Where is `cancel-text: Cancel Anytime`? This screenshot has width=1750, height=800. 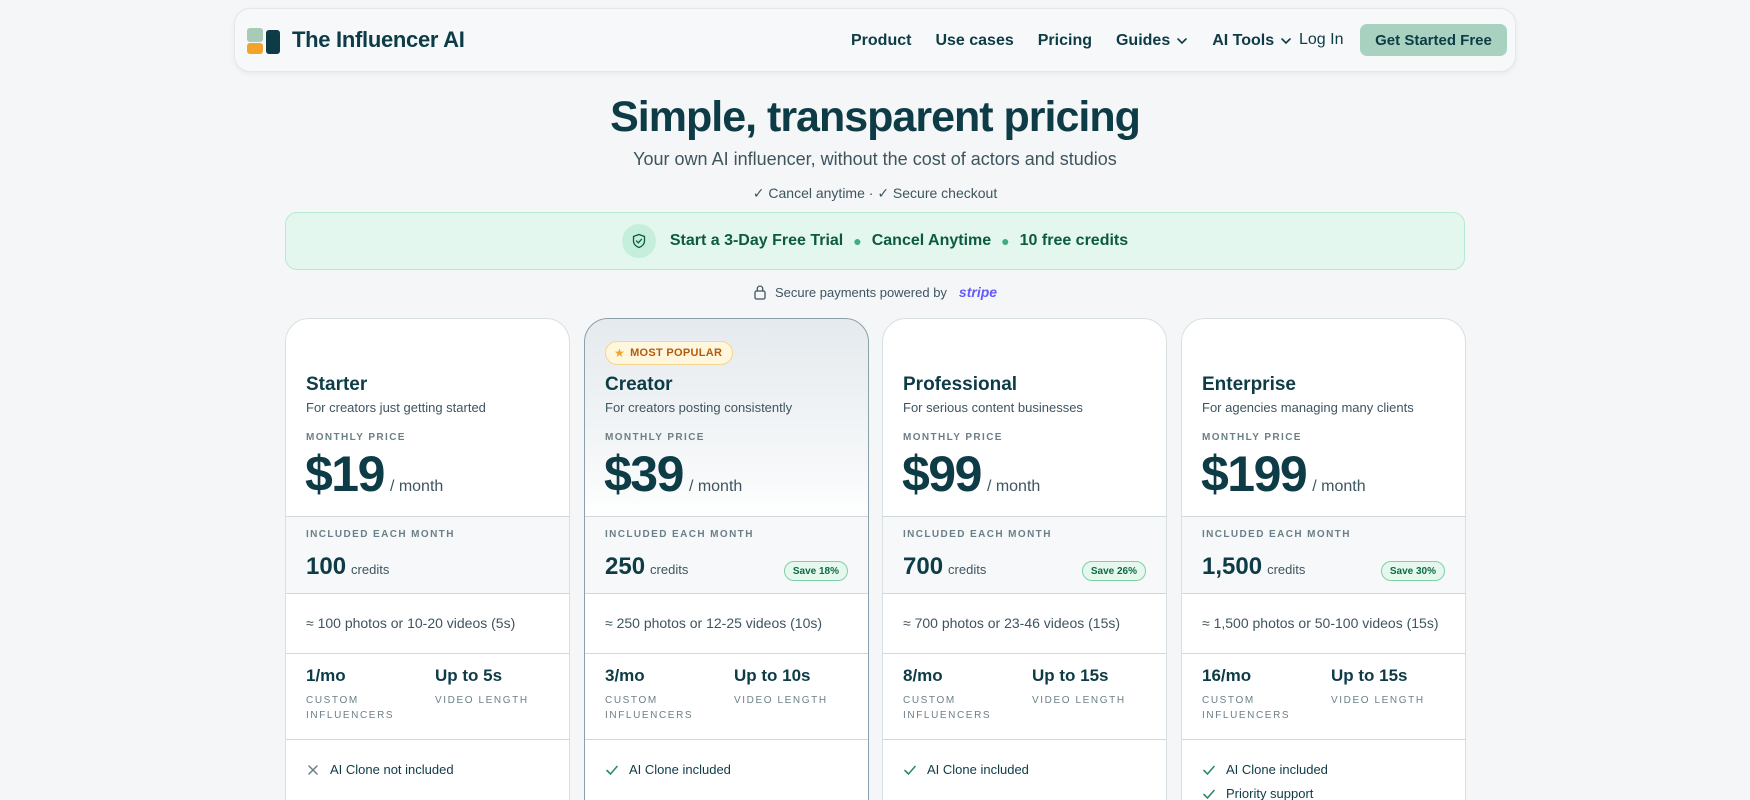 cancel-text: Cancel Anytime is located at coordinates (931, 240).